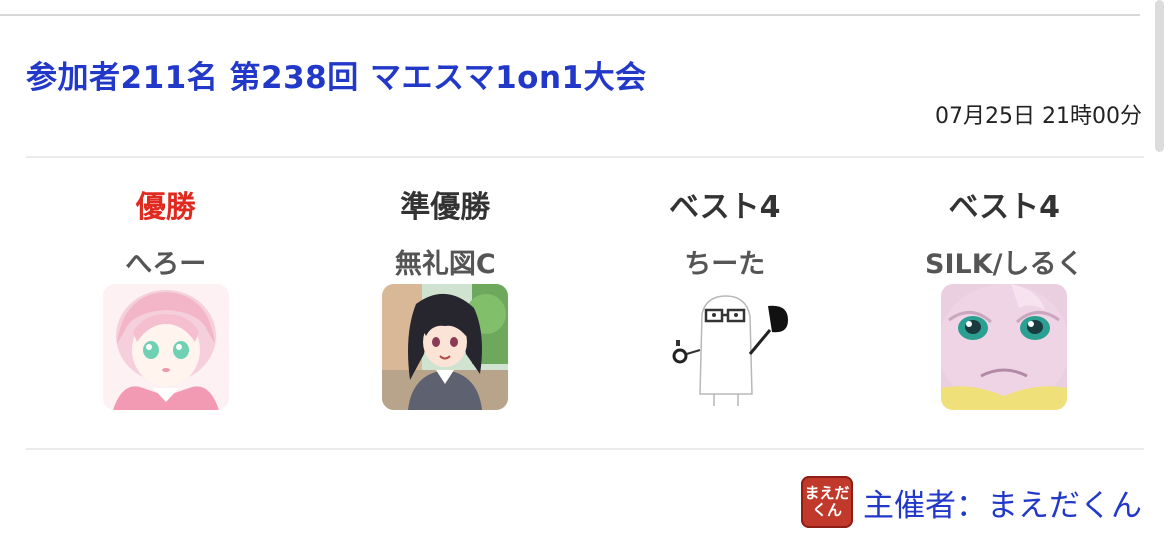  Describe the element at coordinates (445, 265) in the screenshot. I see `player-name: 無礼図C` at that location.